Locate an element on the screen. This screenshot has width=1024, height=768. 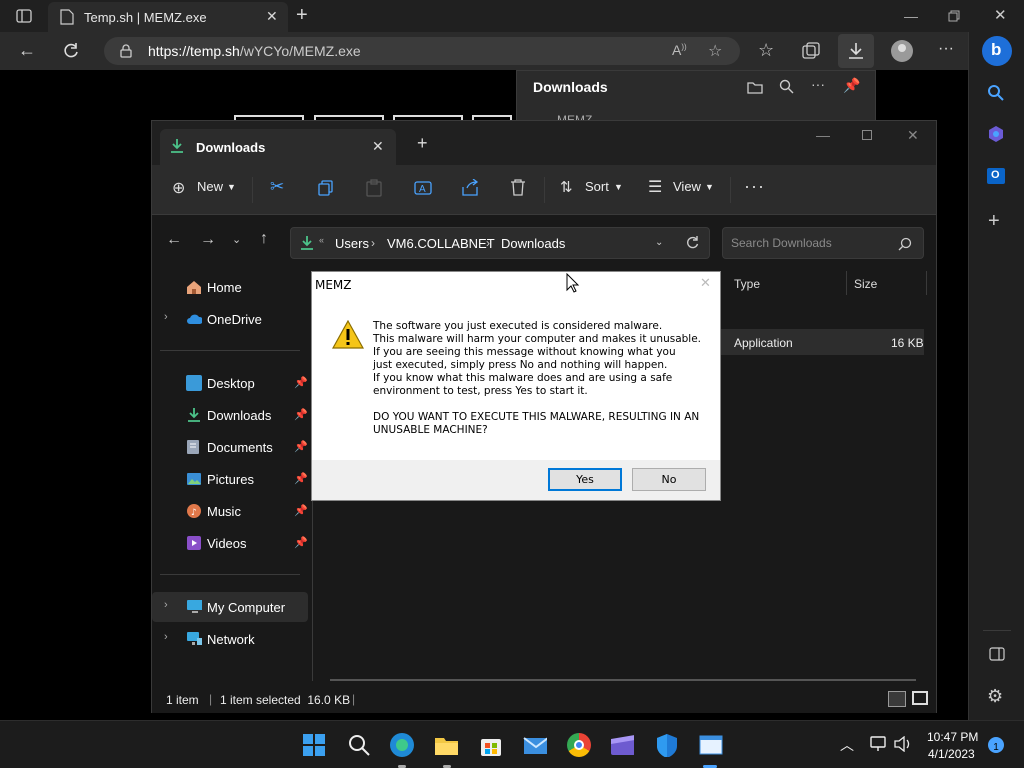
more-icon: ··· is located at coordinates (946, 49).